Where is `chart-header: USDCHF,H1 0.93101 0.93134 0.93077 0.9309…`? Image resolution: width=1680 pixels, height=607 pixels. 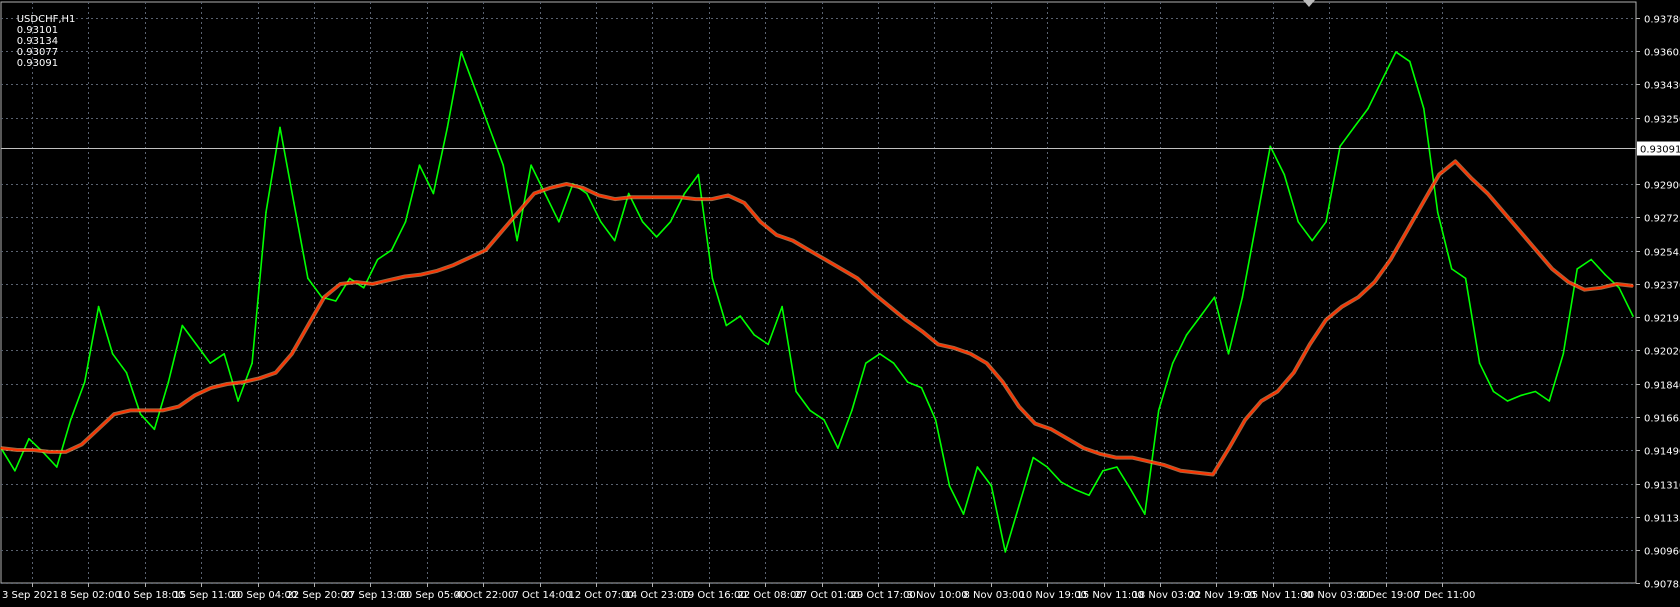
chart-header: USDCHF,H1 0.93101 0.93134 0.93077 0.9309… is located at coordinates (41, 41).